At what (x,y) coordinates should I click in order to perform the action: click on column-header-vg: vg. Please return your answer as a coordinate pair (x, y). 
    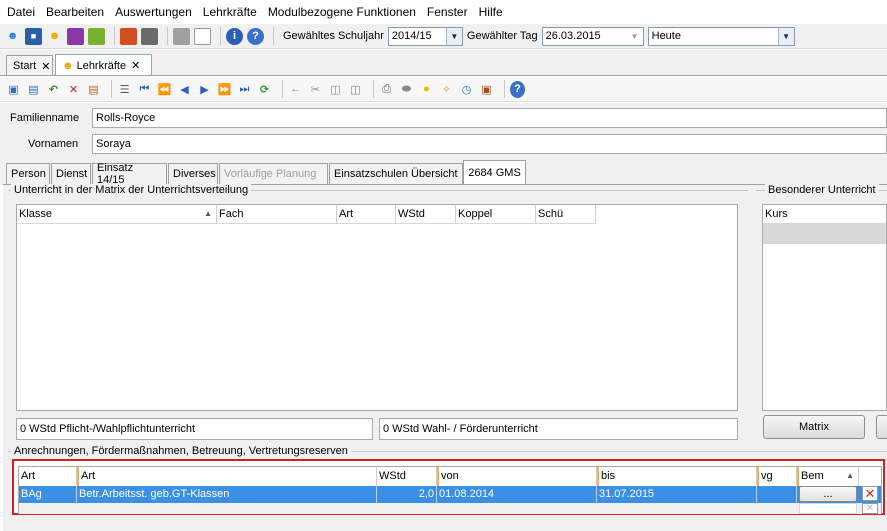
    Looking at the image, I should click on (777, 476).